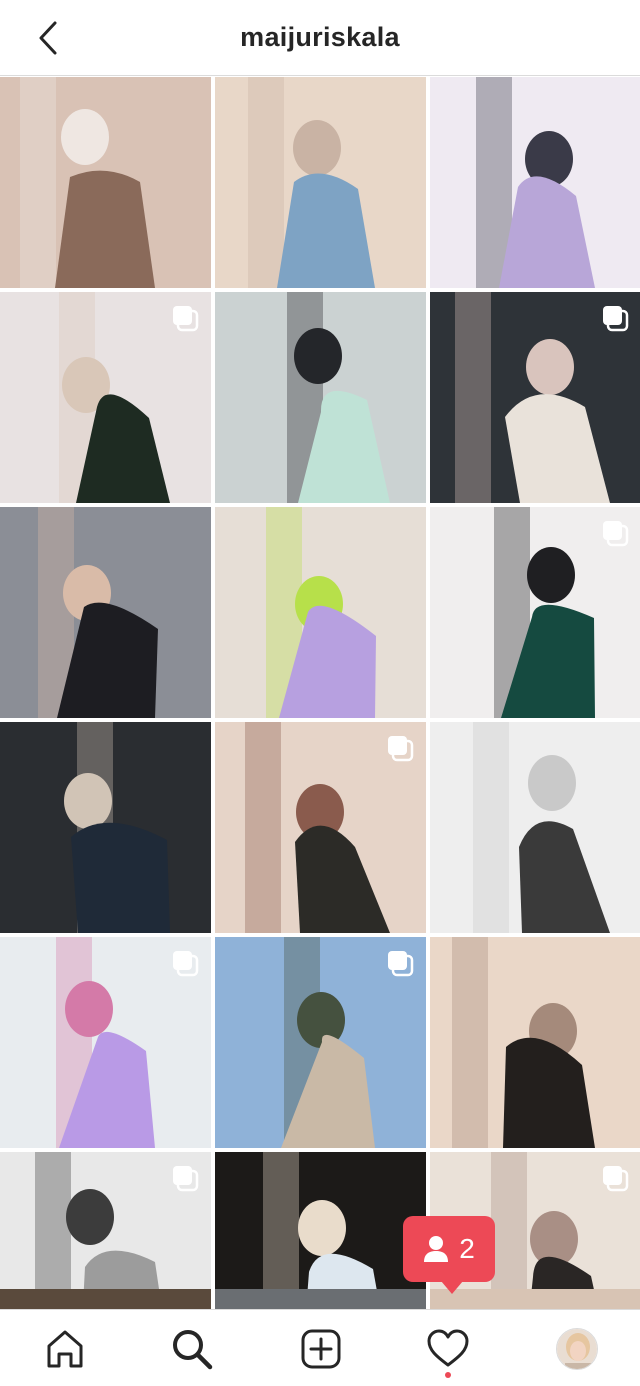  What do you see at coordinates (467, 1248) in the screenshot?
I see `notification-count: 2` at bounding box center [467, 1248].